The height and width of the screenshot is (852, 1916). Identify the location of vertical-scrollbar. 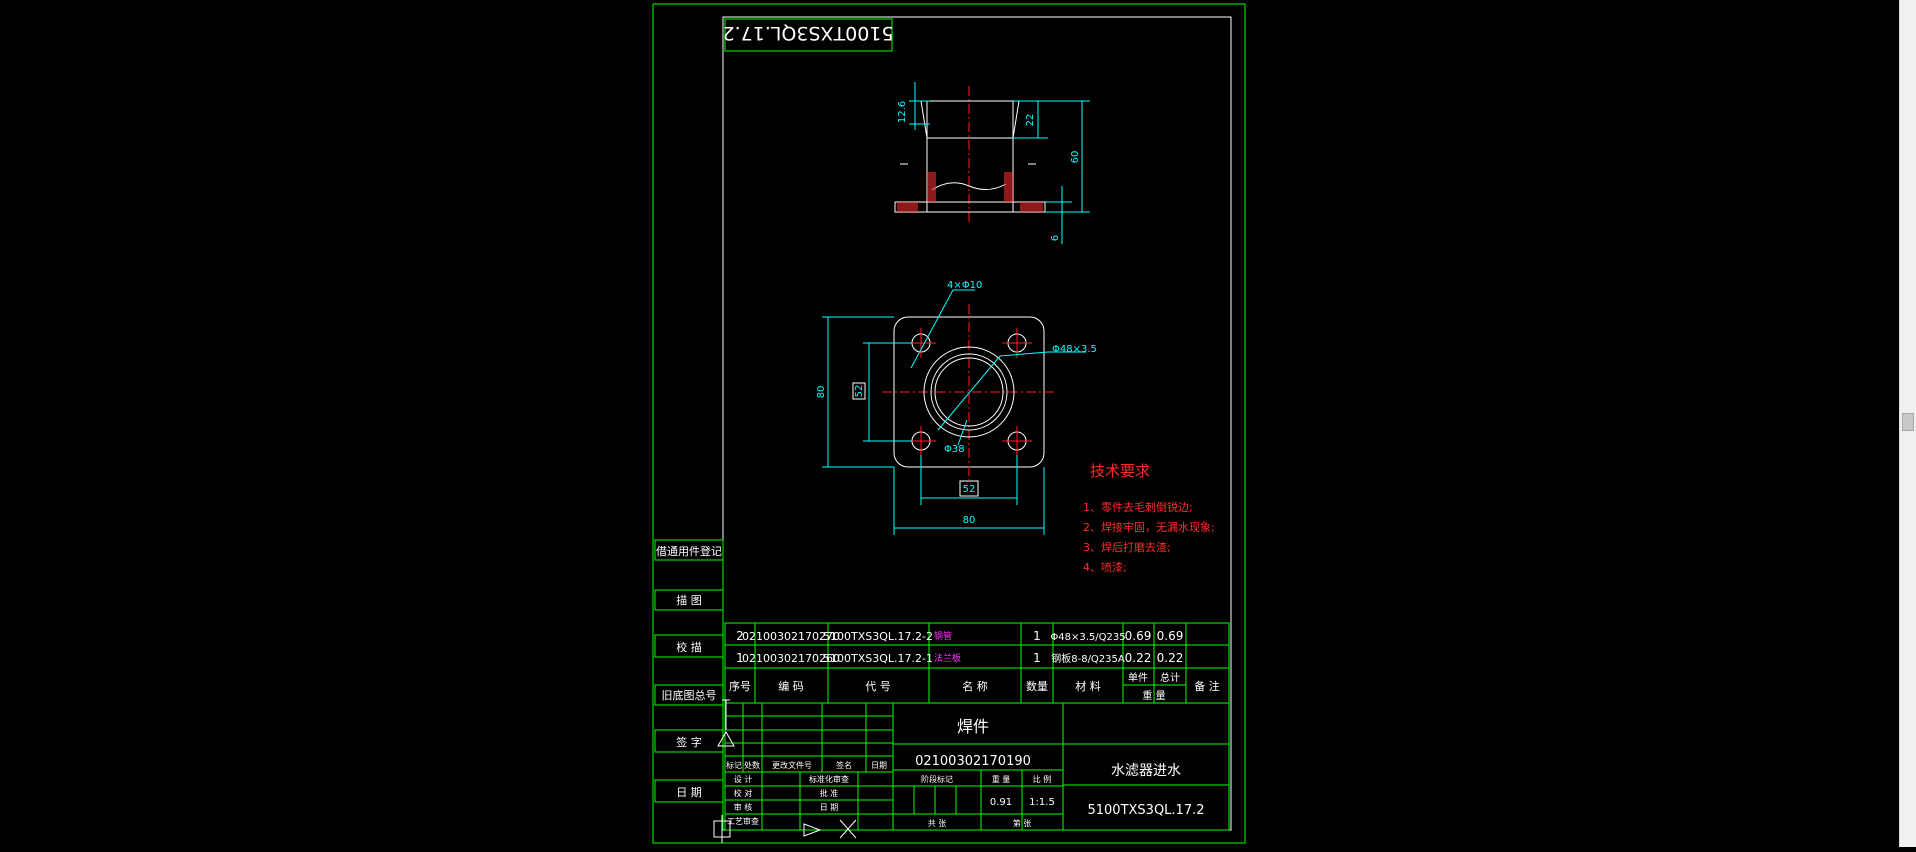
(1907, 423).